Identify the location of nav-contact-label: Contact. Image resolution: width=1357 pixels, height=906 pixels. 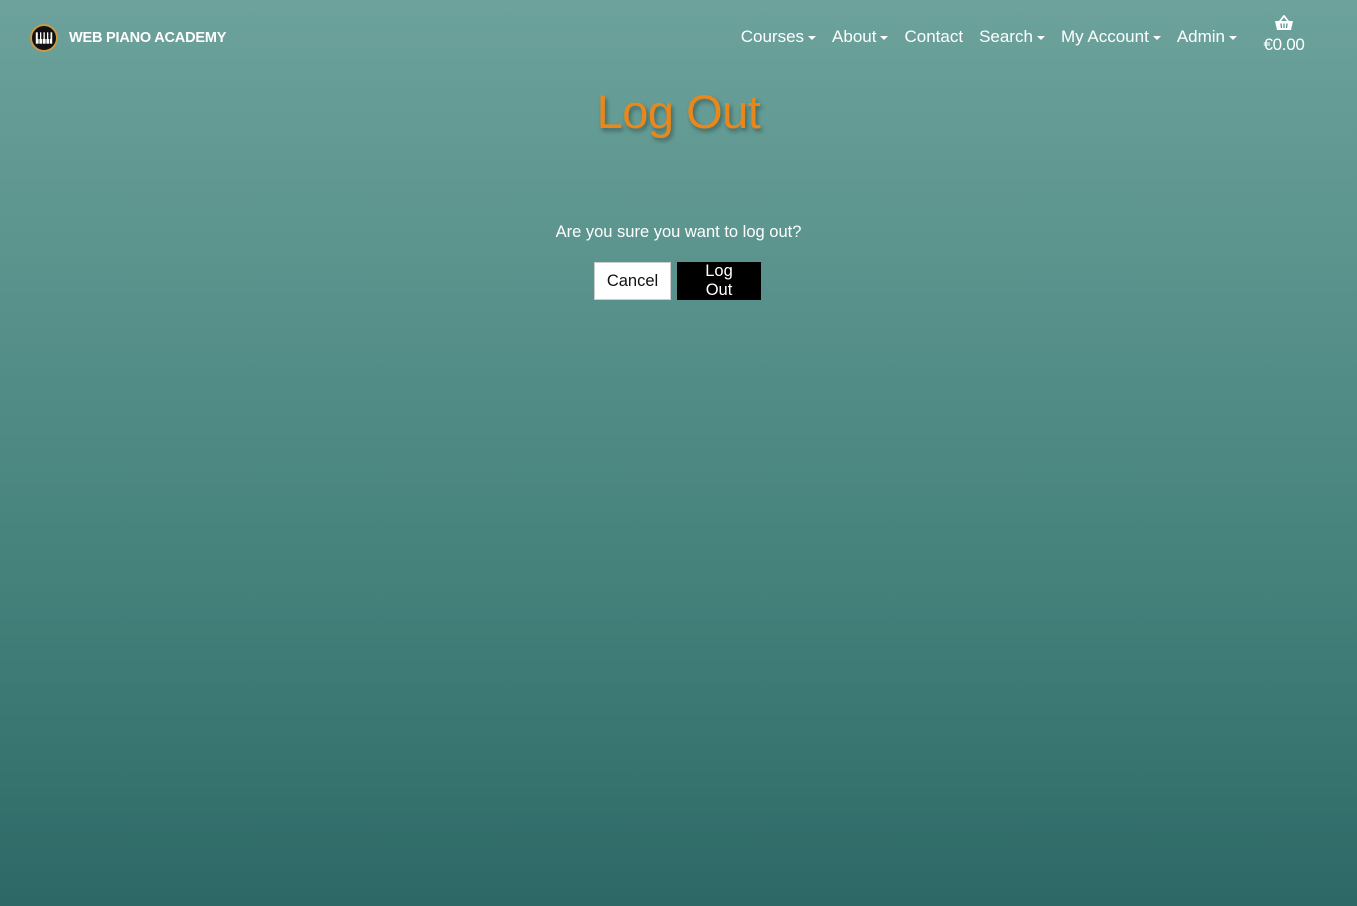
(934, 36).